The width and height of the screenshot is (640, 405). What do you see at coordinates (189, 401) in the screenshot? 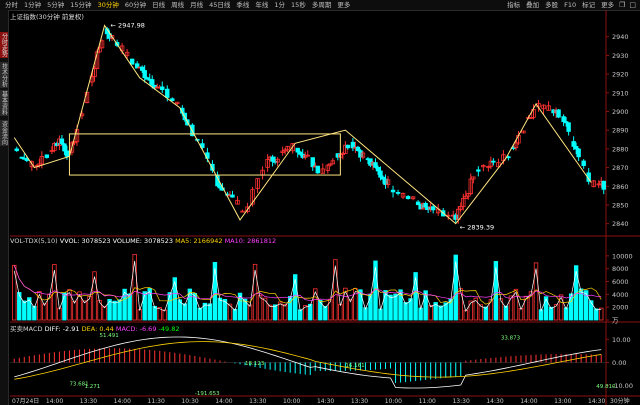
I see `x-axis-label: 10:30` at bounding box center [189, 401].